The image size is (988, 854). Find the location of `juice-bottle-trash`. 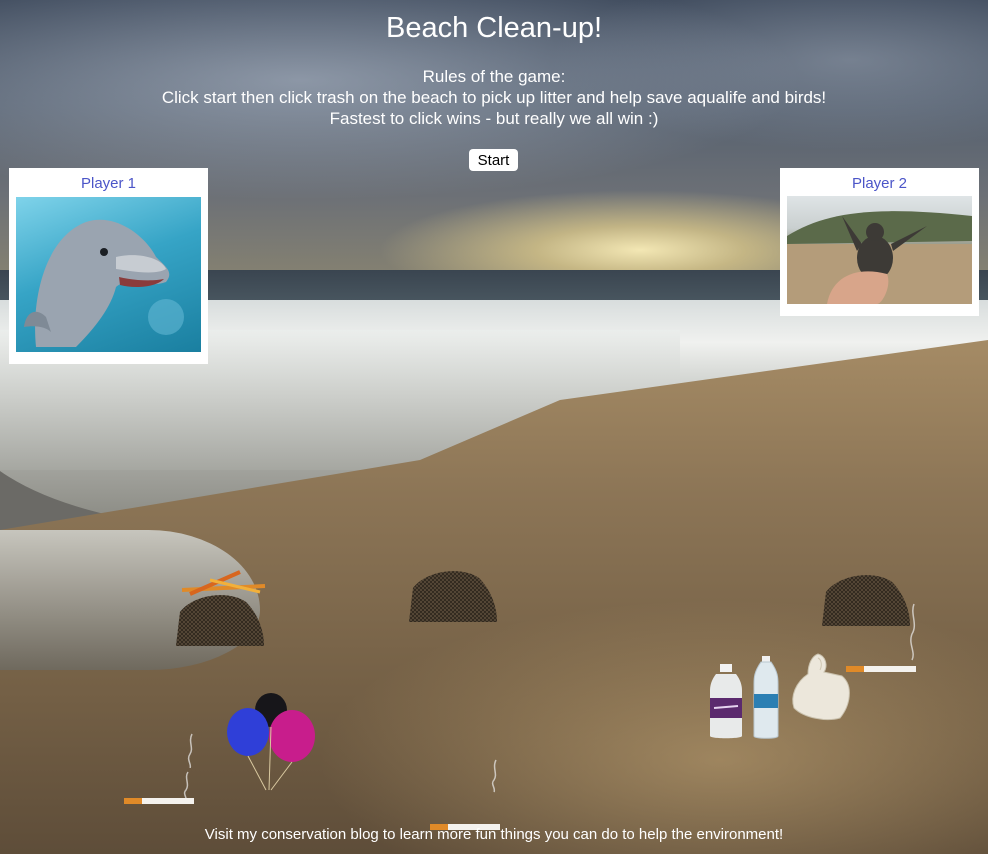

juice-bottle-trash is located at coordinates (726, 701).